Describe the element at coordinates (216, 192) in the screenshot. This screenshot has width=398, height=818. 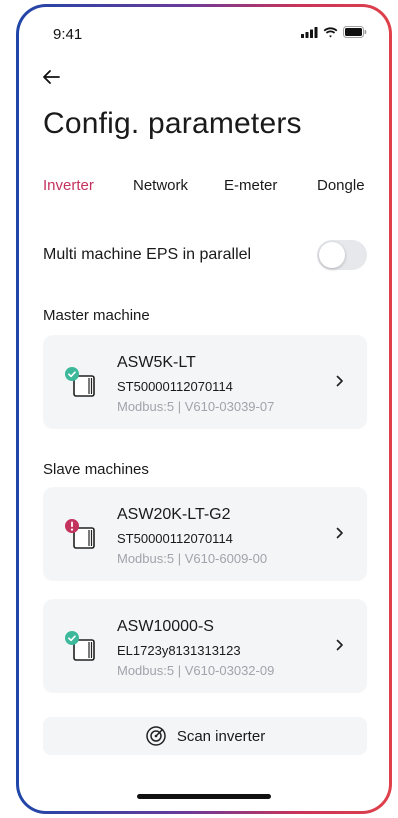
I see `tab-bar: Inverter Network E-meter Dongle` at that location.